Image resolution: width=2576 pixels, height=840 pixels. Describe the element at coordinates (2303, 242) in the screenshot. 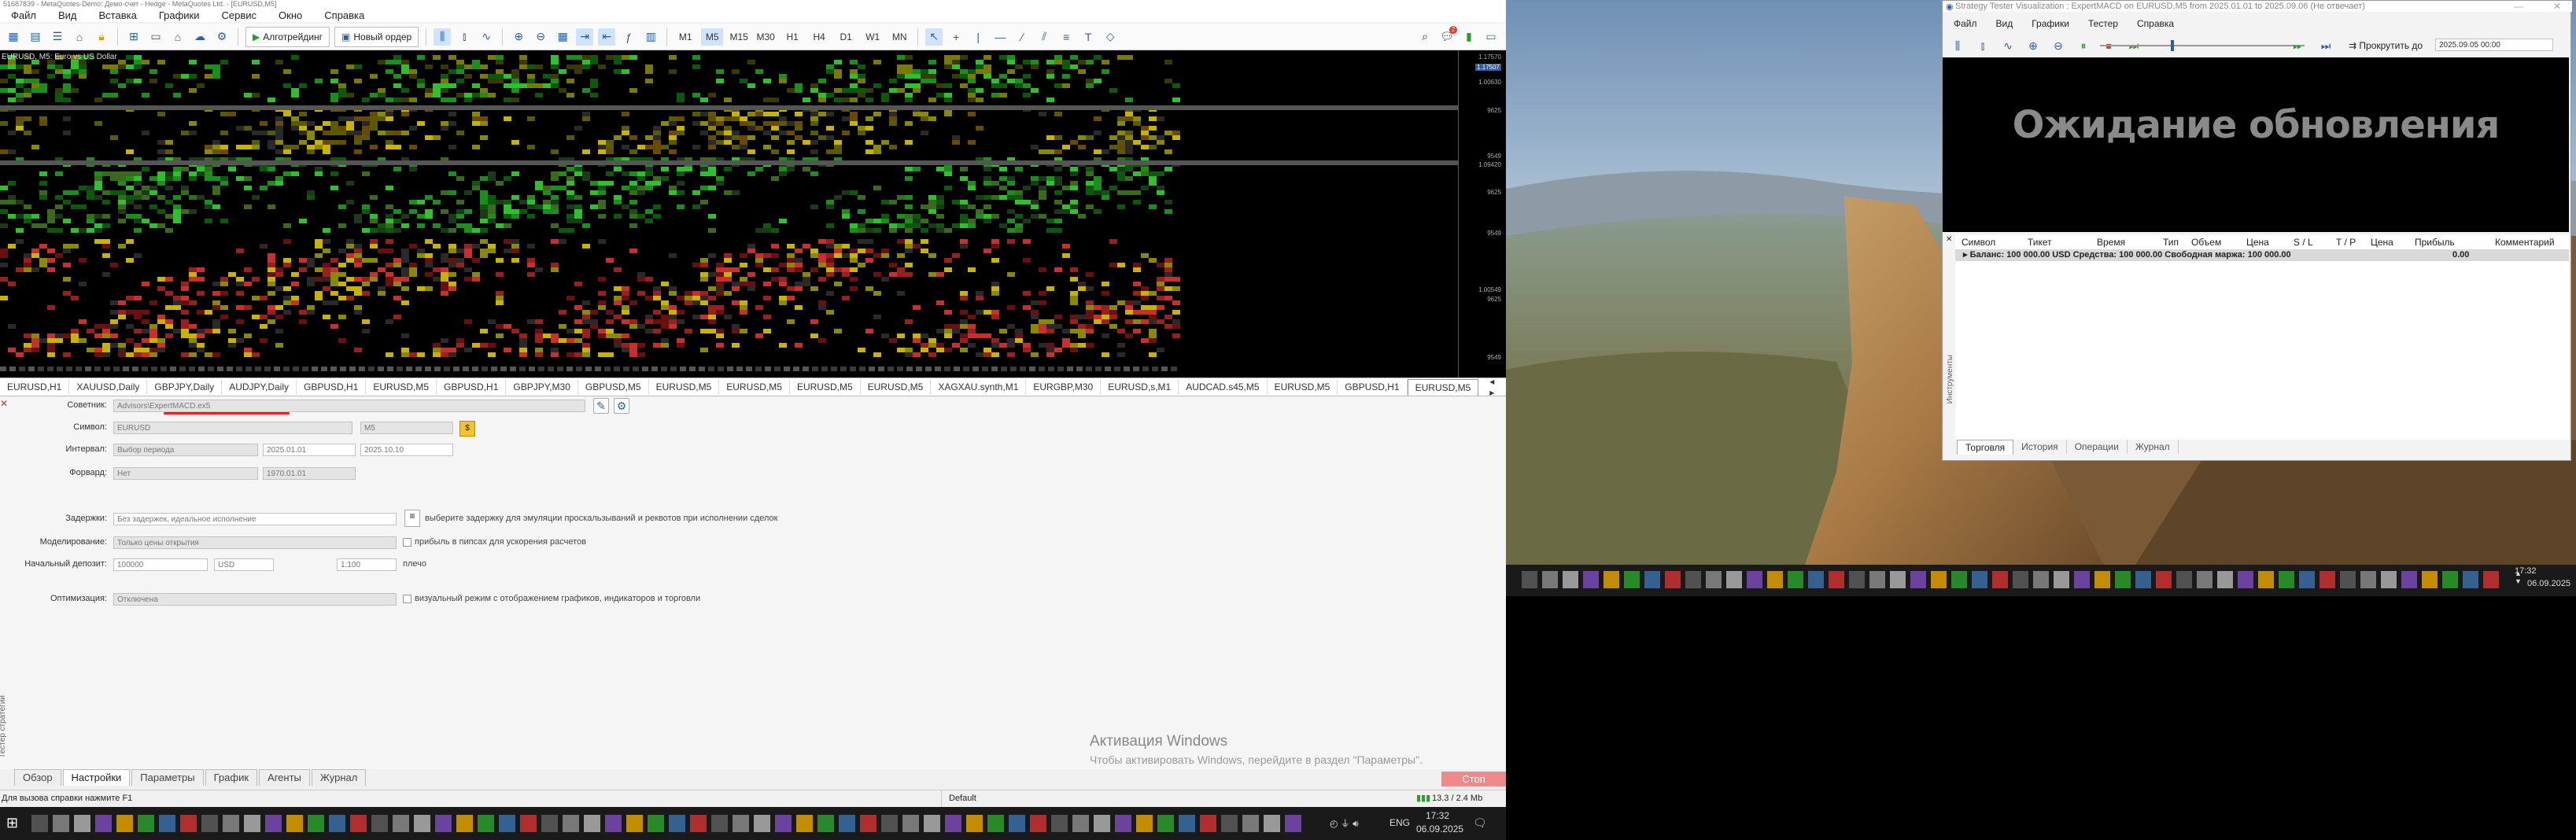

I see `col-sl: S / L` at that location.